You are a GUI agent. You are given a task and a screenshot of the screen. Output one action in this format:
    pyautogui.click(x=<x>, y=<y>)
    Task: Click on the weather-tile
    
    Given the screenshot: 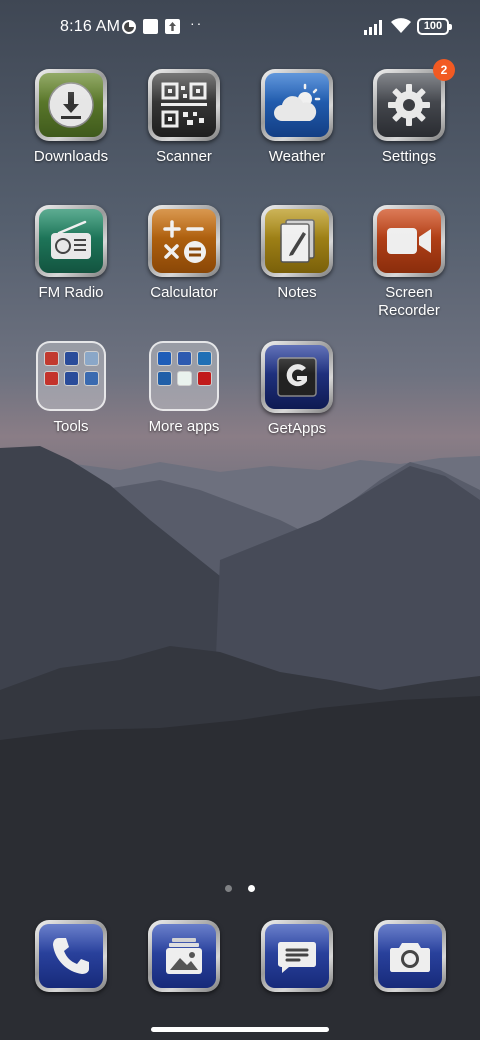 What is the action you would take?
    pyautogui.click(x=297, y=105)
    